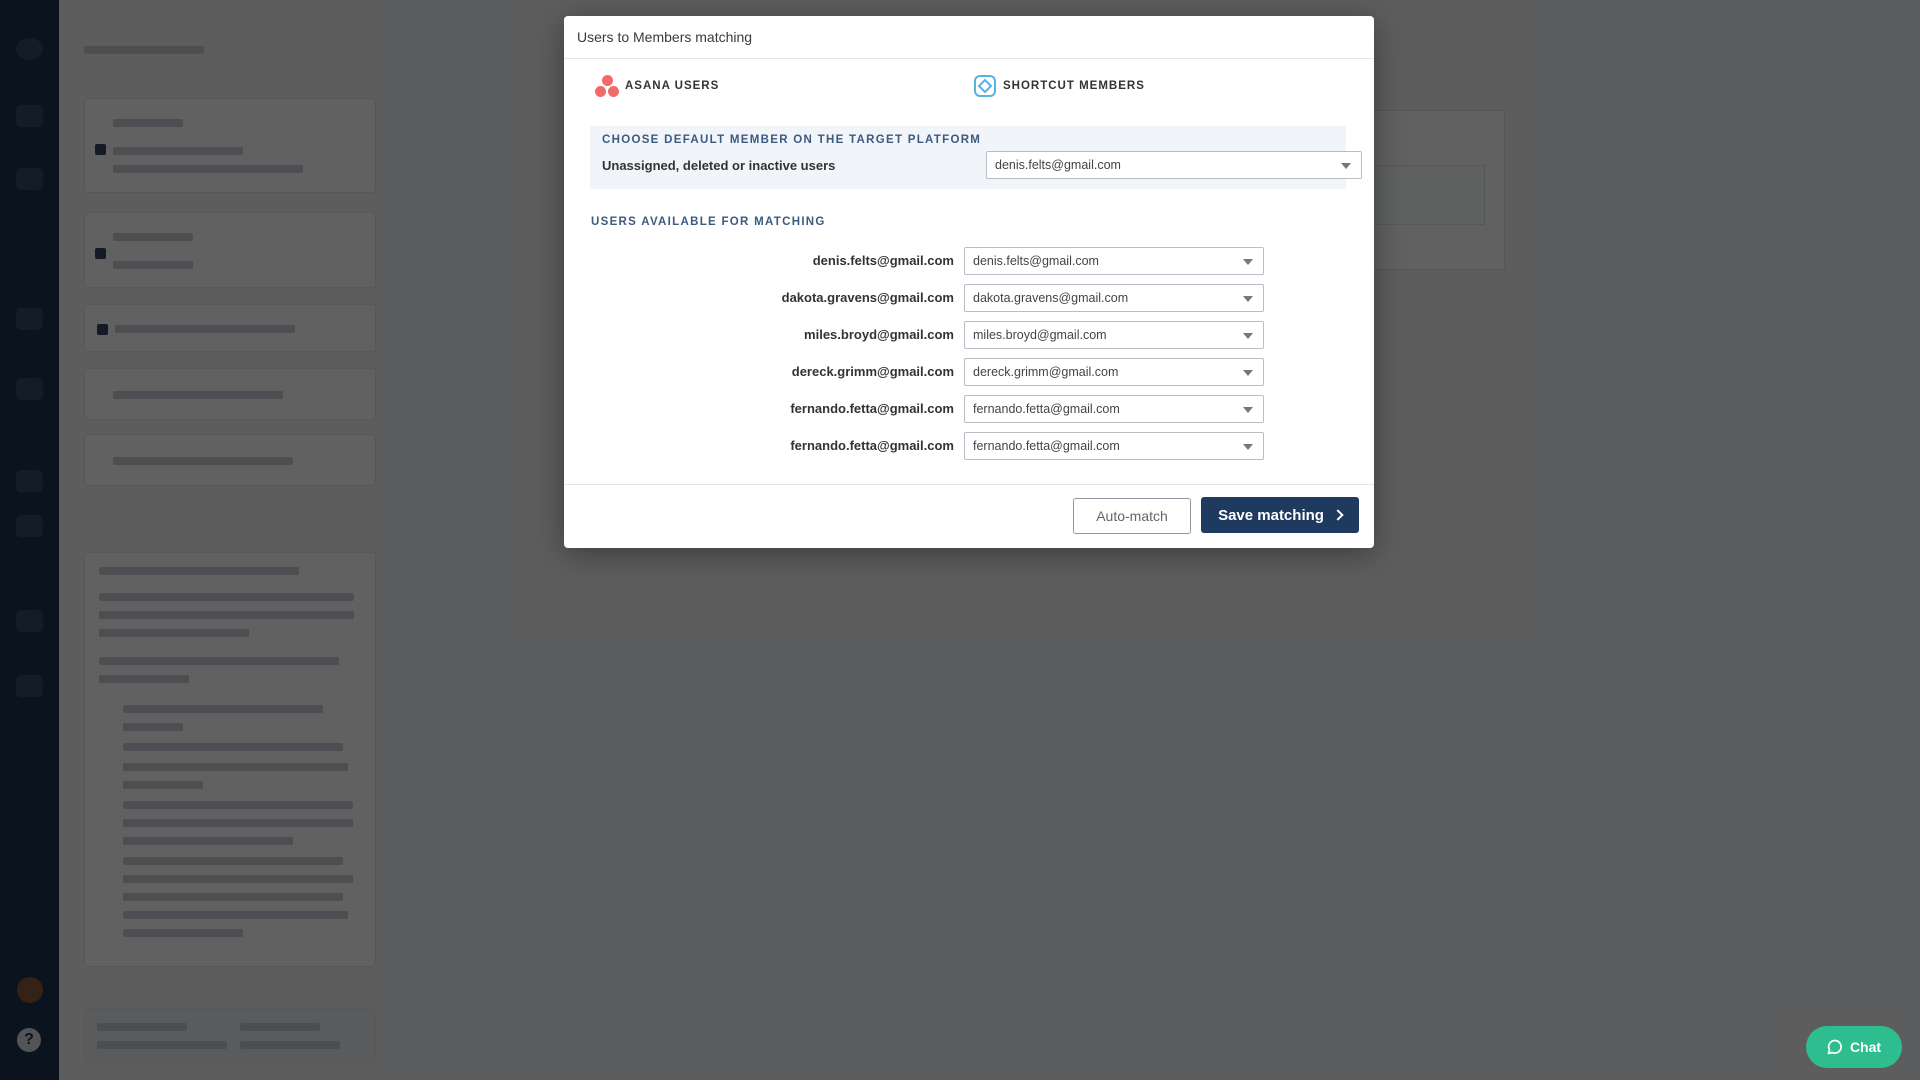 The height and width of the screenshot is (1080, 1920). What do you see at coordinates (1834, 1047) in the screenshot?
I see `chat-bubble-icon` at bounding box center [1834, 1047].